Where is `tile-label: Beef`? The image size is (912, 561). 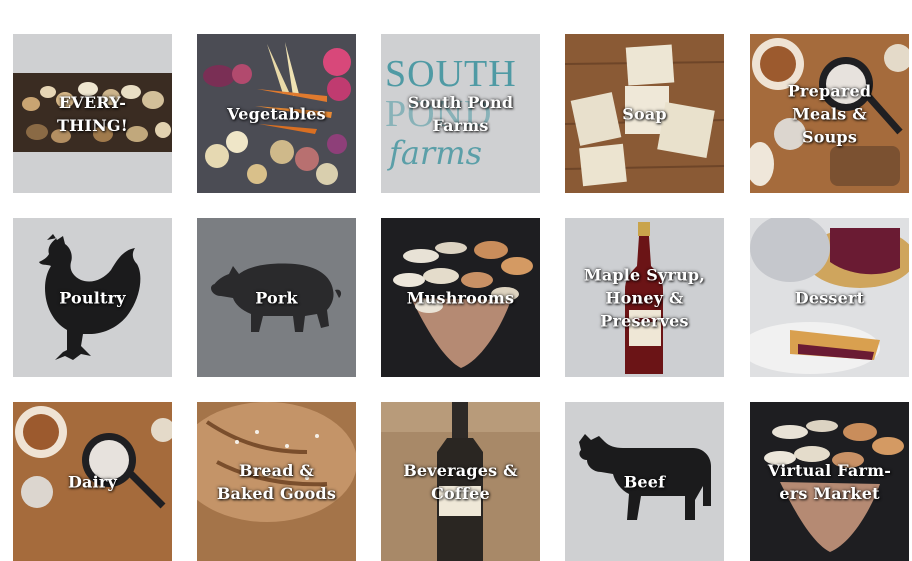
tile-label: Beef is located at coordinates (644, 482).